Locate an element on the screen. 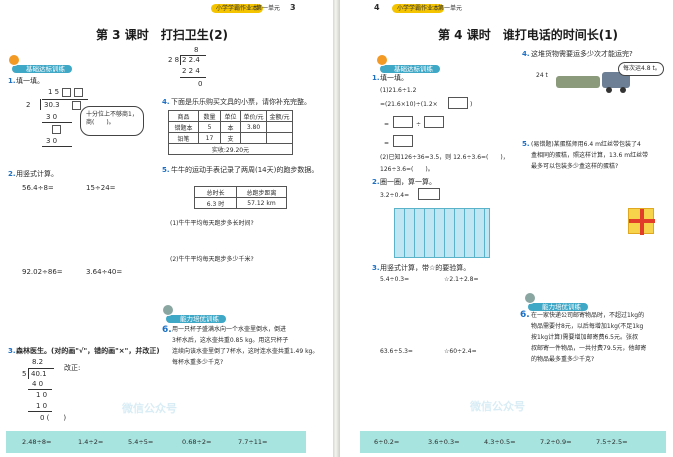 The image size is (673, 457). header-tag: 小学学霸作业本 is located at coordinates (418, 8).